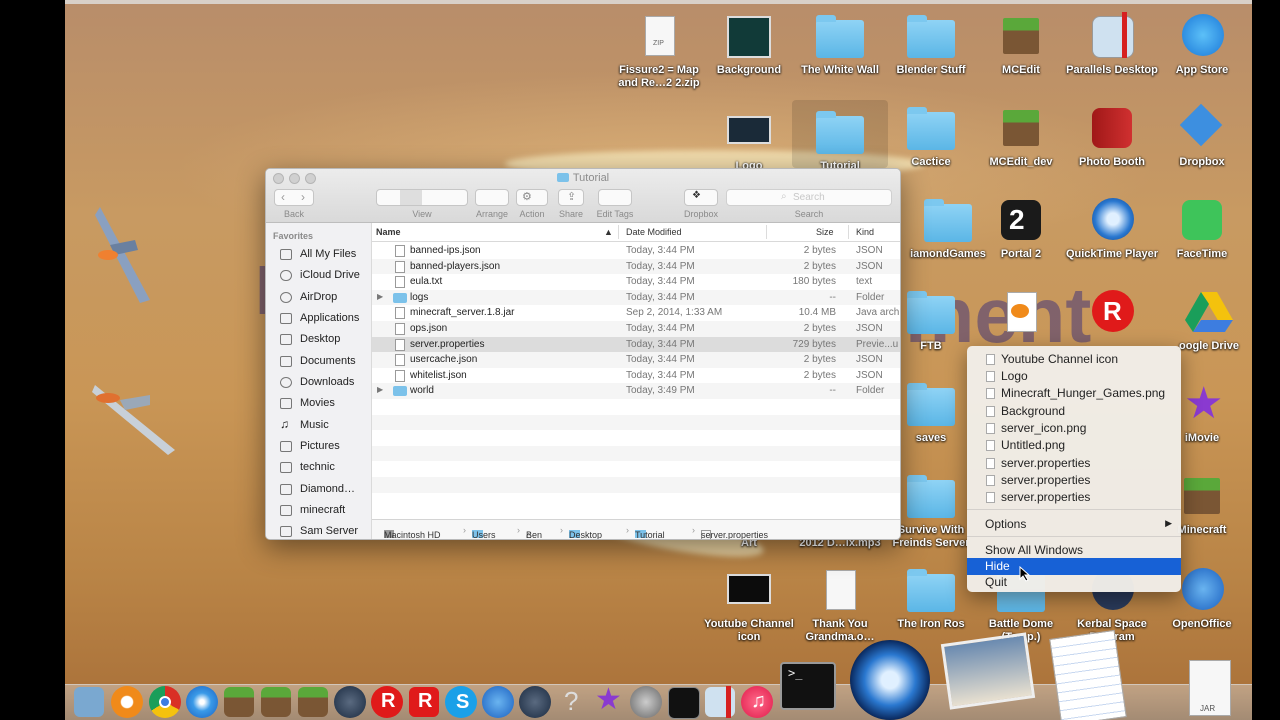 This screenshot has height=720, width=1280. What do you see at coordinates (461, 702) in the screenshot?
I see `dock-skype: S` at bounding box center [461, 702].